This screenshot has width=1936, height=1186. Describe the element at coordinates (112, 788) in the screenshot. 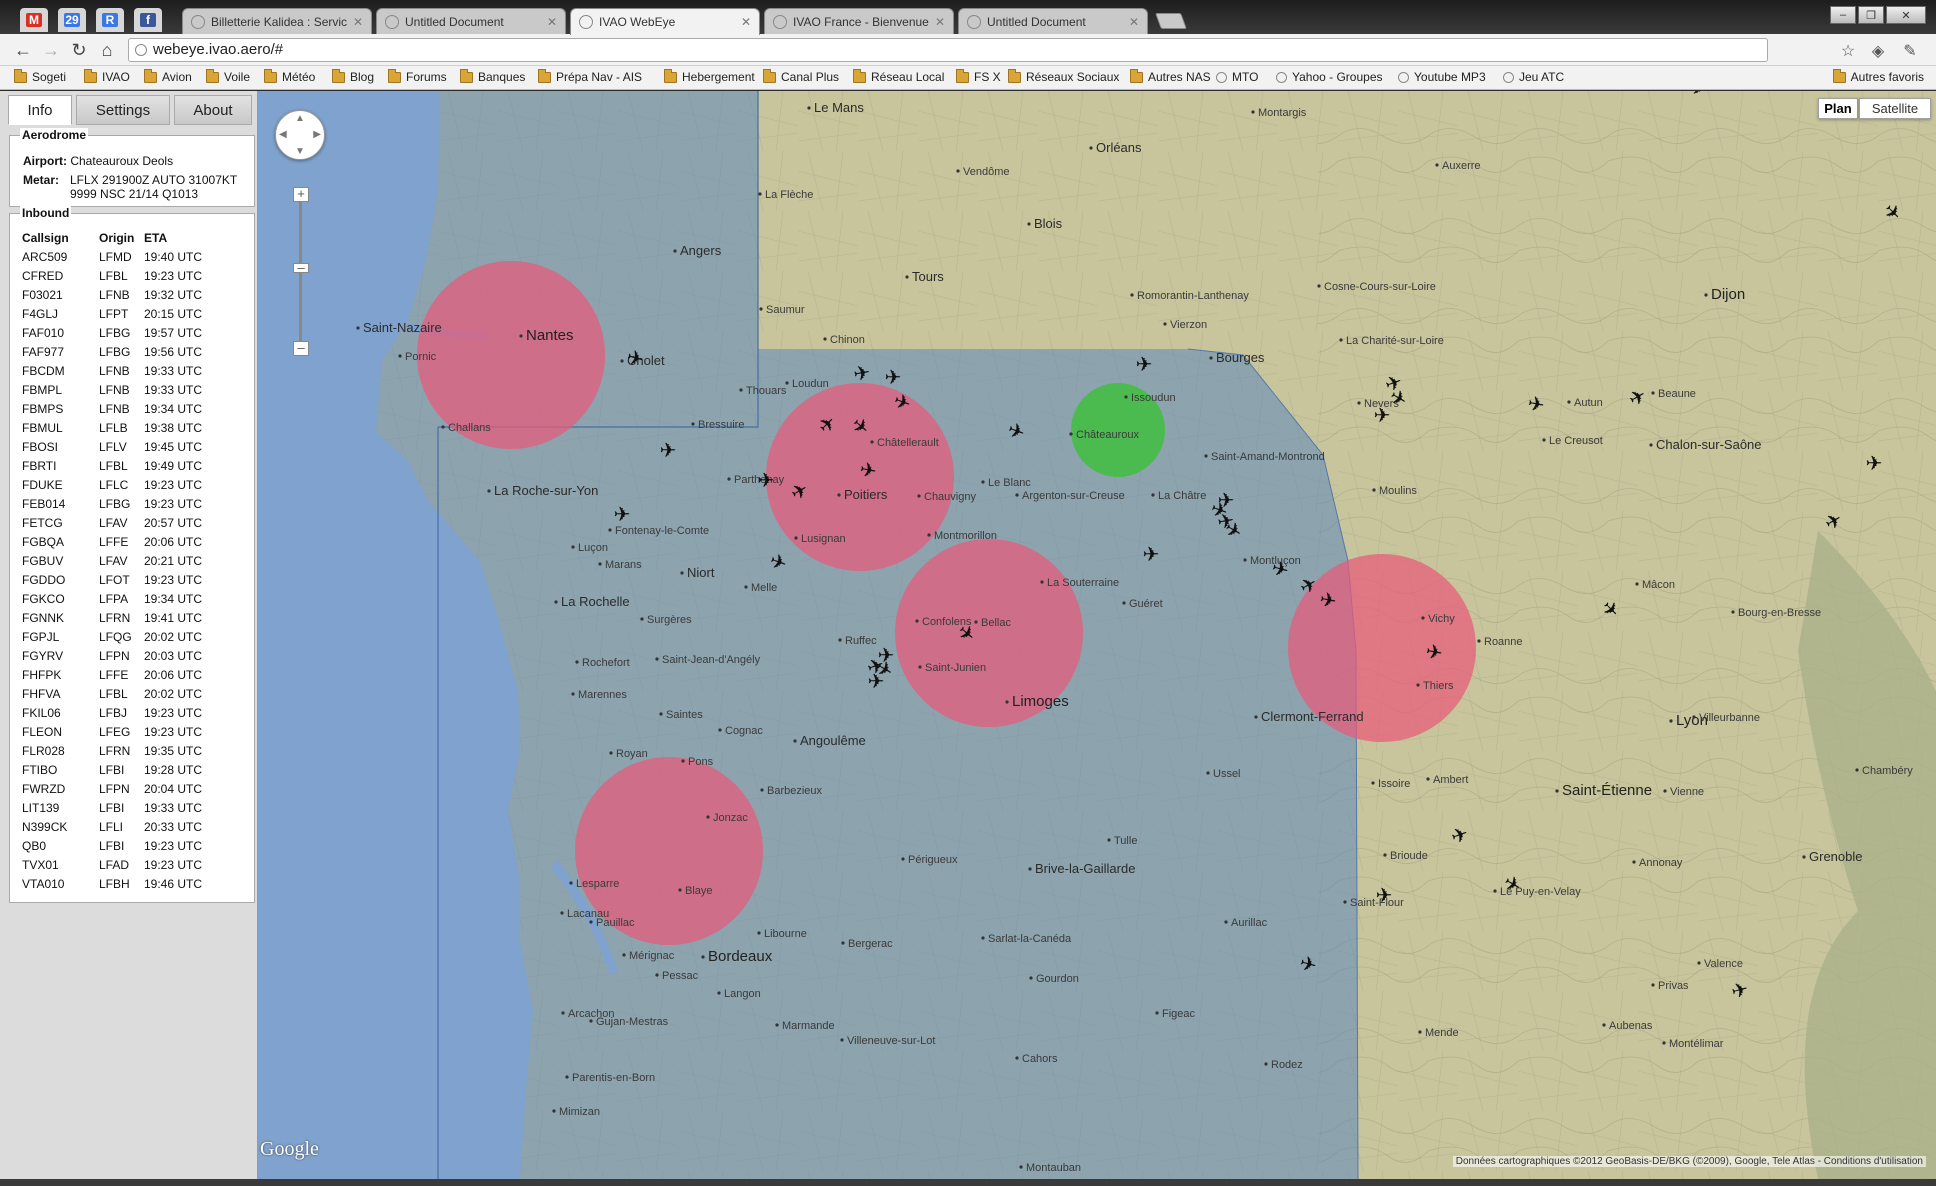

I see `table-row: FWRZD LFPN 20:04 UTC` at that location.